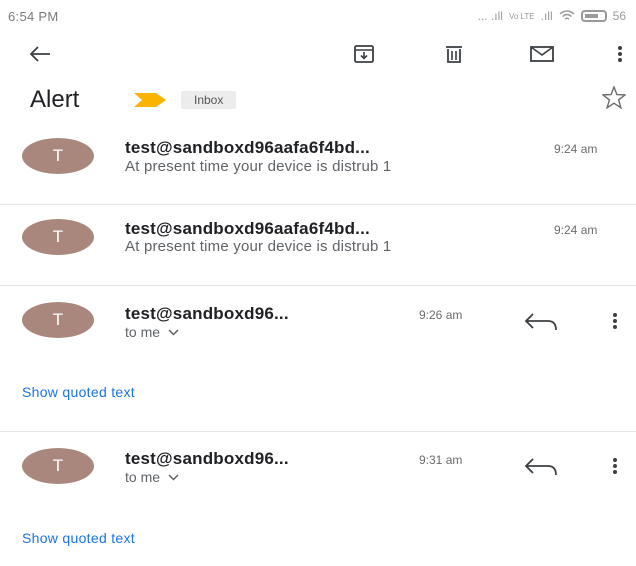 The image size is (636, 566). I want to click on volte-badge: Vo LTE, so click(521, 16).